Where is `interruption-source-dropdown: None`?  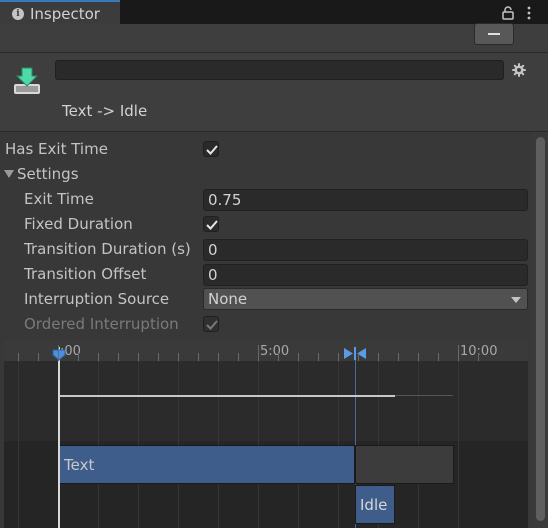
interruption-source-dropdown: None is located at coordinates (365, 299).